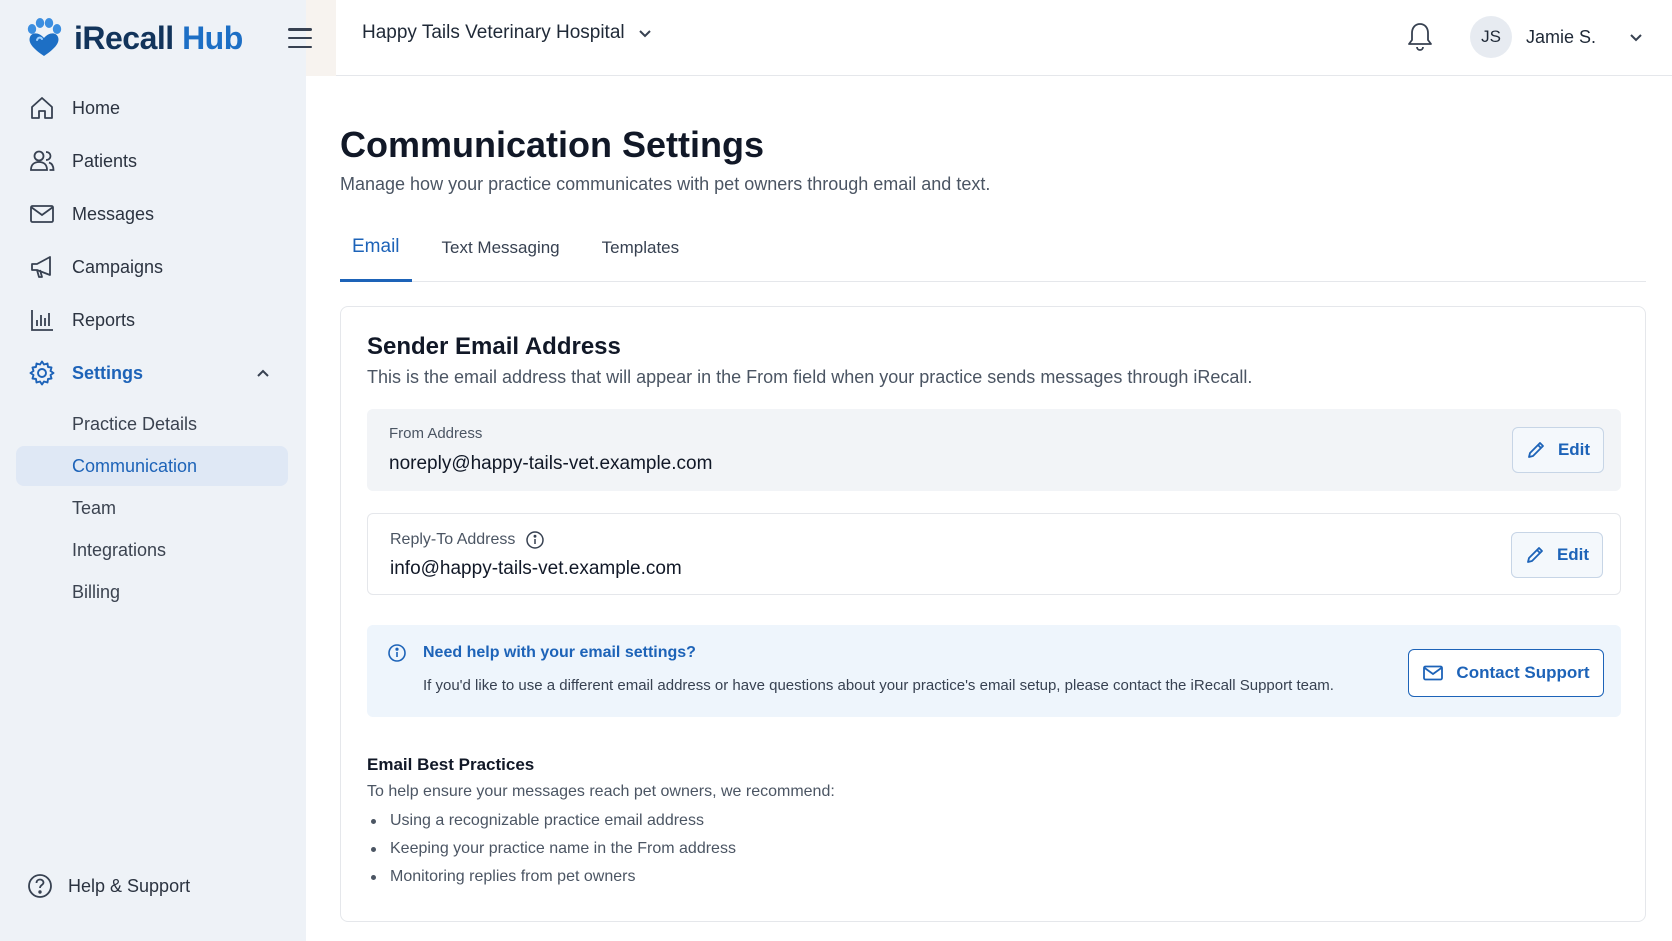  What do you see at coordinates (640, 259) in the screenshot?
I see `tab-templates: Templates` at bounding box center [640, 259].